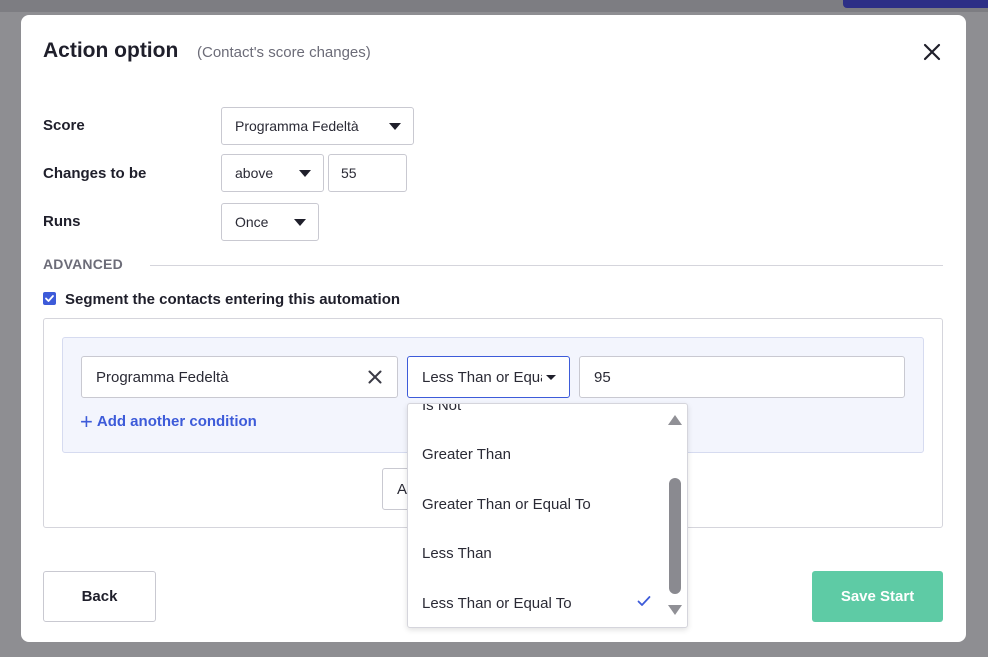 This screenshot has width=988, height=657. Describe the element at coordinates (284, 52) in the screenshot. I see `dialog-subtitle: (Contact's score changes)` at that location.